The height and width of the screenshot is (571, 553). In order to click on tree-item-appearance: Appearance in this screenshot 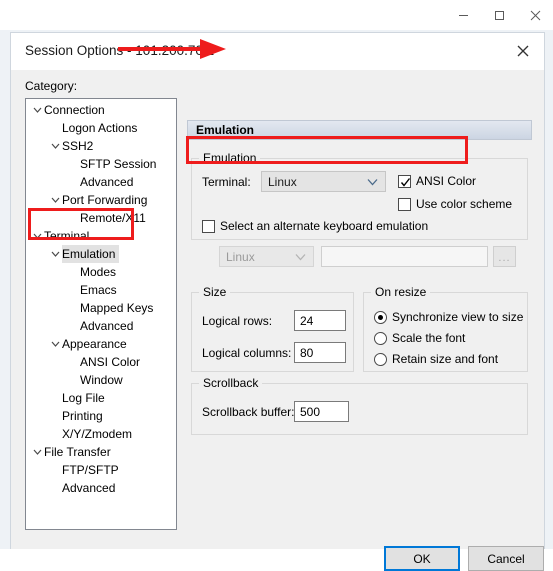, I will do `click(101, 344)`.